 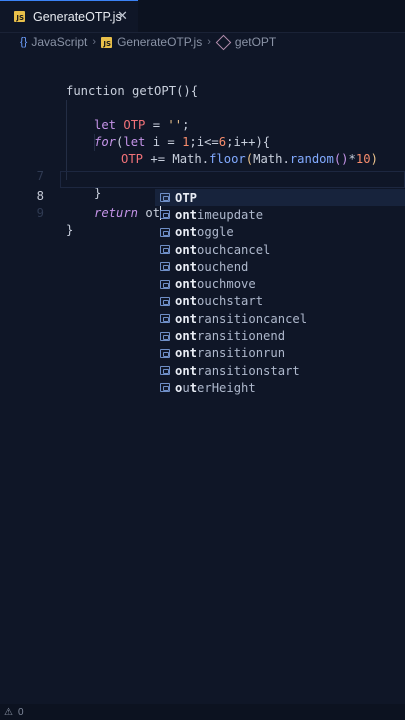 What do you see at coordinates (234, 249) in the screenshot?
I see `suggestion-rest: ouchcancel` at bounding box center [234, 249].